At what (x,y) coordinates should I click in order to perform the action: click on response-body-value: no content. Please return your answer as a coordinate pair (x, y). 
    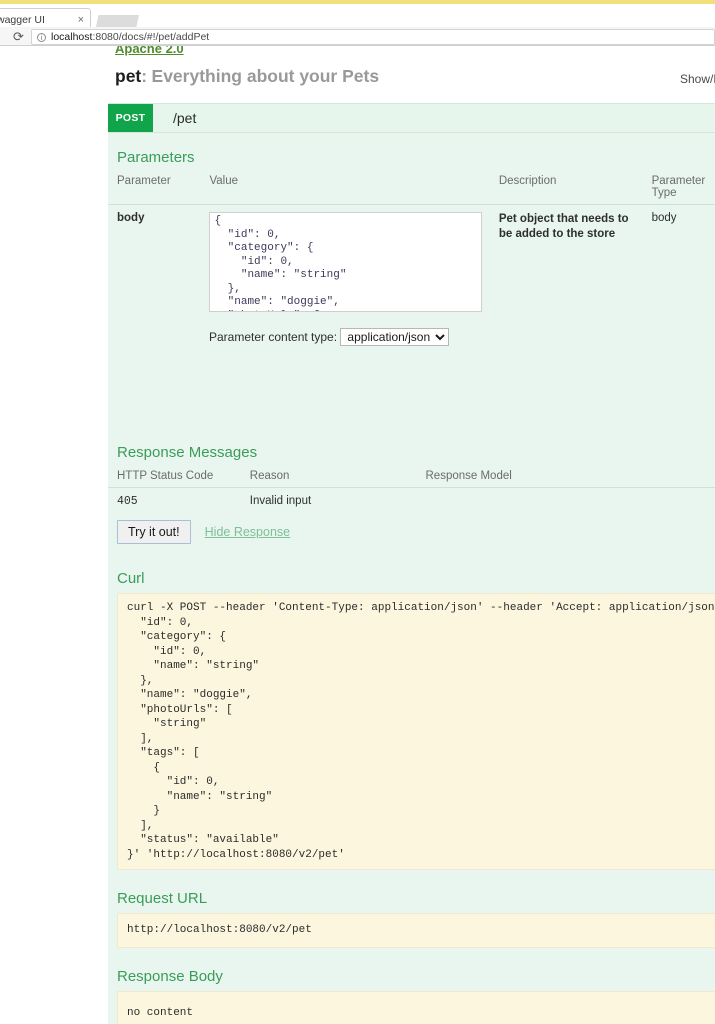
    Looking at the image, I should click on (416, 1007).